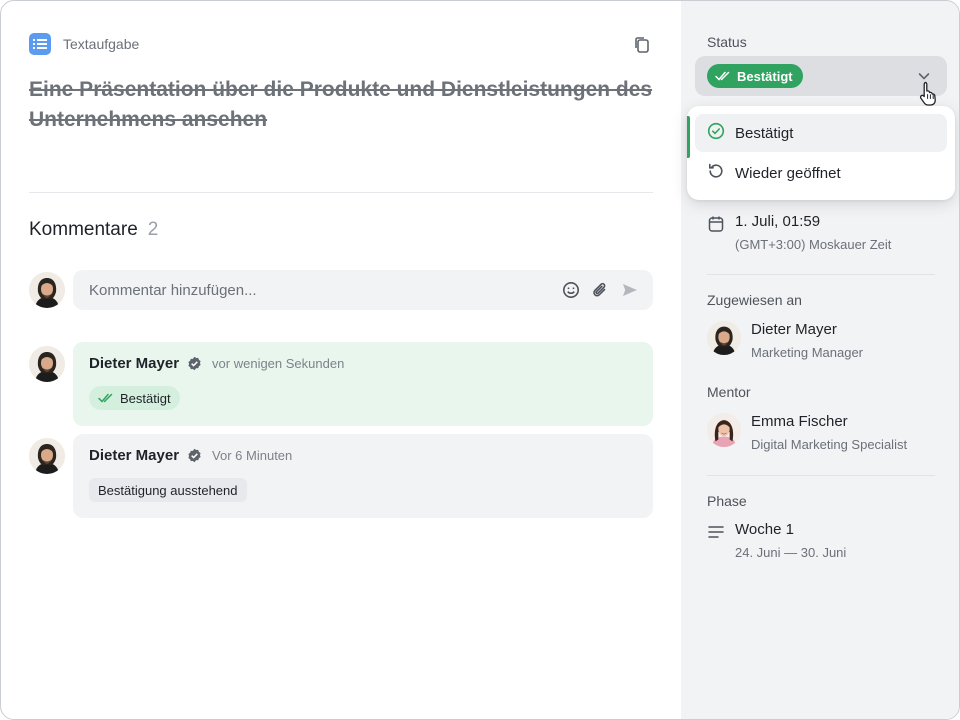 The height and width of the screenshot is (720, 960). I want to click on status-dropdown: Bestätigt Wieder geöffnet, so click(821, 153).